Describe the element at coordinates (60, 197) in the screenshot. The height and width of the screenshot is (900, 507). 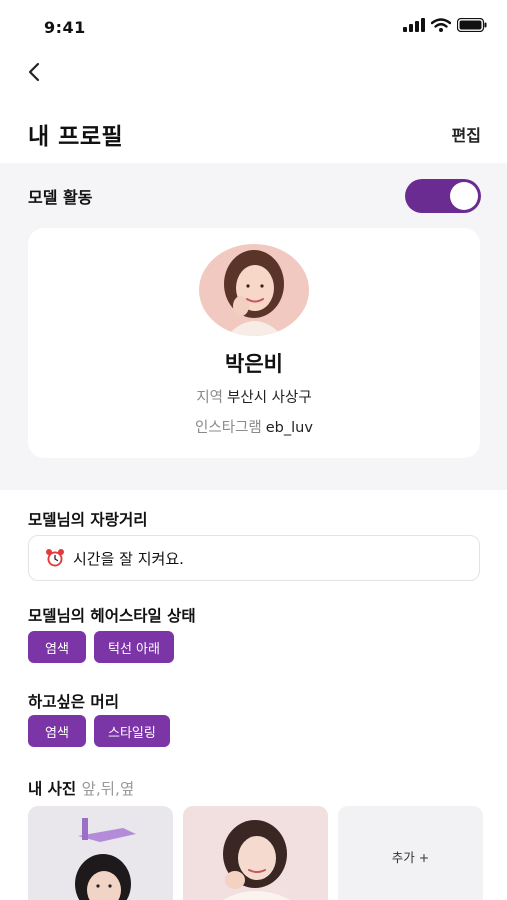
I see `model-activity-label: 모델 활동` at that location.